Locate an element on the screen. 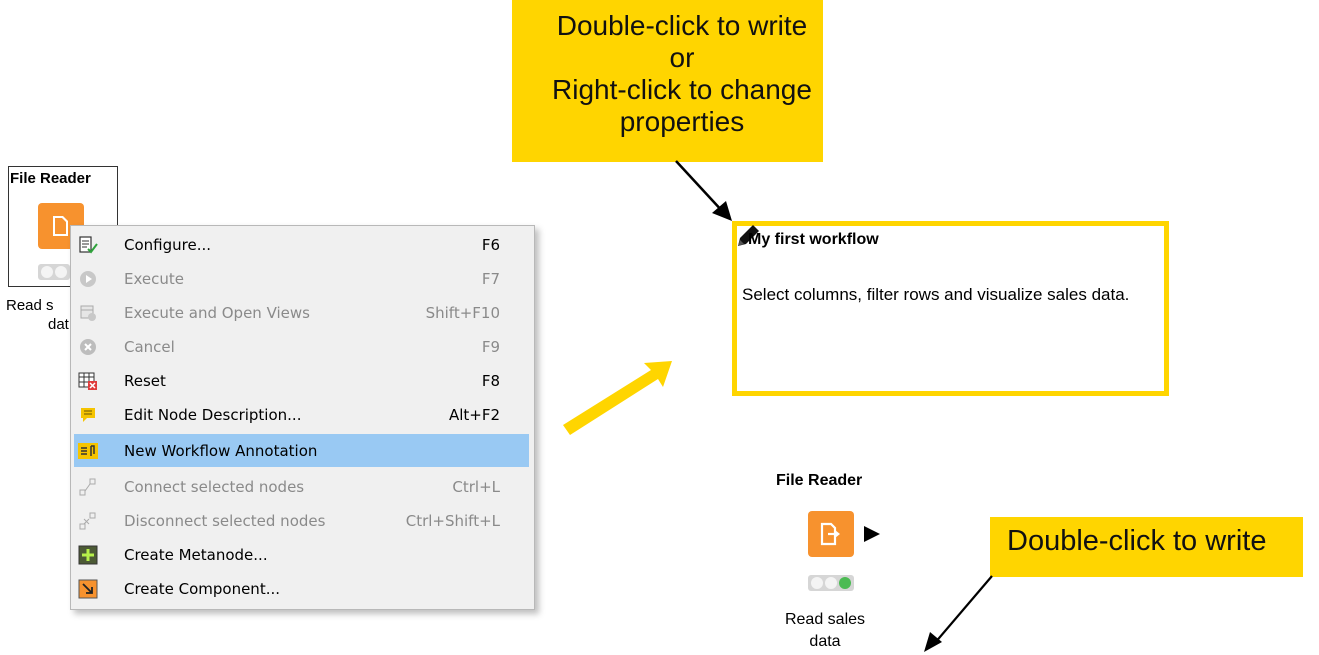 The width and height of the screenshot is (1319, 655). connect-nodes-icon is located at coordinates (88, 487).